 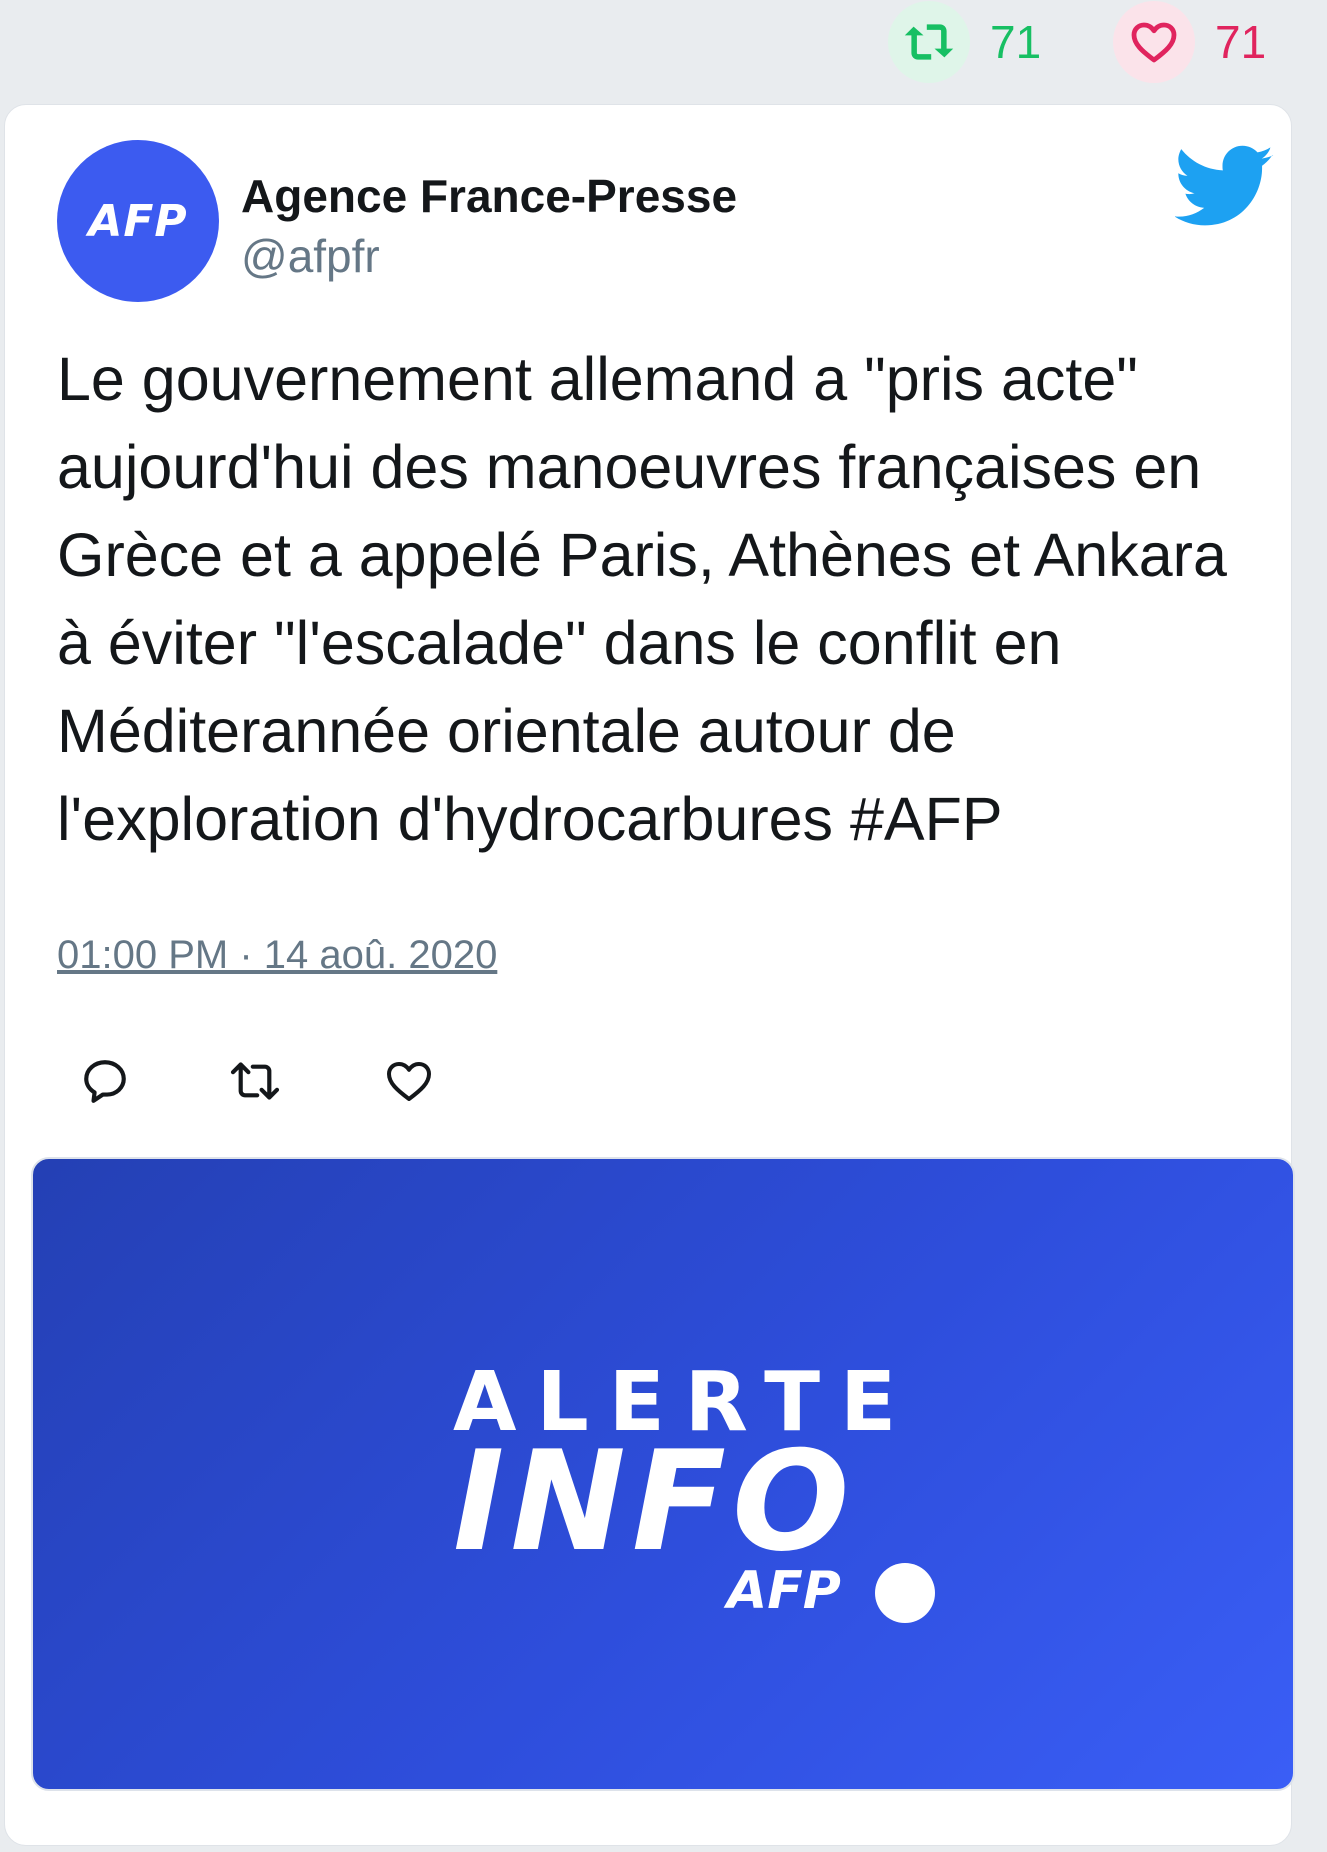 What do you see at coordinates (1241, 42) in the screenshot?
I see `like-count: 71` at bounding box center [1241, 42].